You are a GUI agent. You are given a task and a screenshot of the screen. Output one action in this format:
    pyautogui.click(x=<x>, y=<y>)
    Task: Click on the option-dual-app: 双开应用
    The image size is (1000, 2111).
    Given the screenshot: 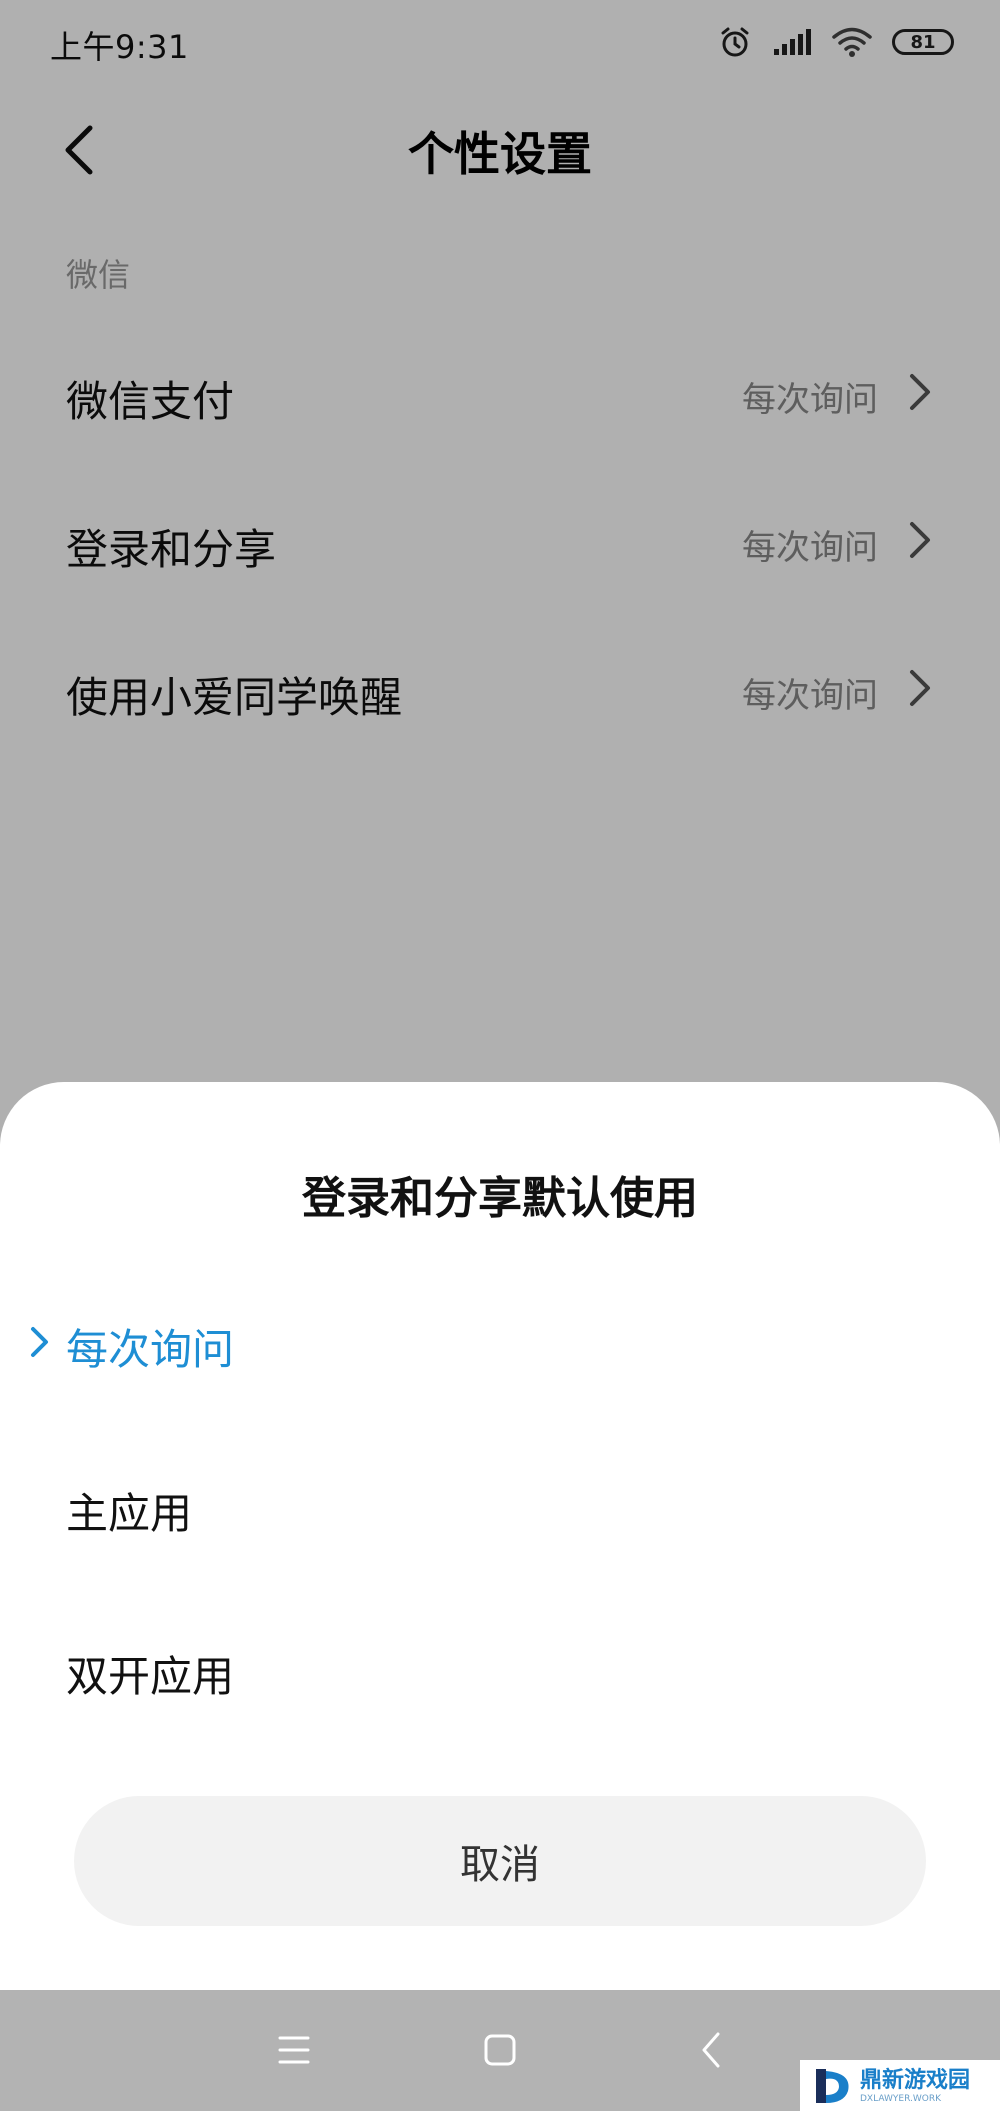 What is the action you would take?
    pyautogui.click(x=500, y=1669)
    